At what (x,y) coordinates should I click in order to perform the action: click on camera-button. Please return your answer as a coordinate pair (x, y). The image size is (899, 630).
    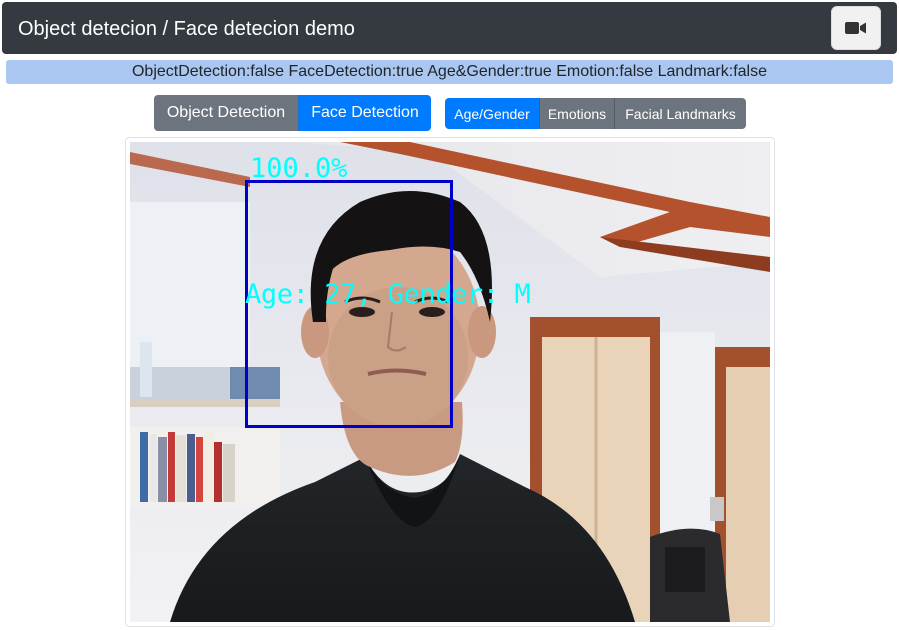
    Looking at the image, I should click on (856, 28).